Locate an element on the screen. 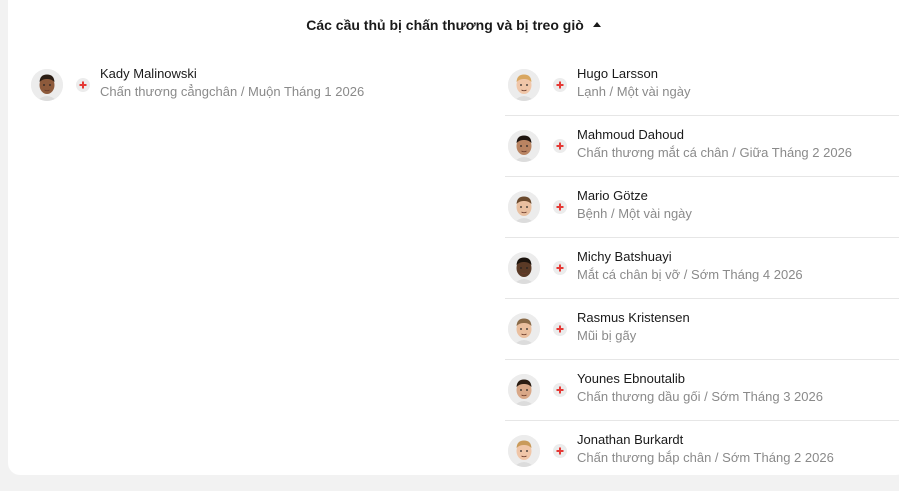 The height and width of the screenshot is (491, 899). player-info: Hugo Larsson Lạnh / Một vài ngày is located at coordinates (633, 83).